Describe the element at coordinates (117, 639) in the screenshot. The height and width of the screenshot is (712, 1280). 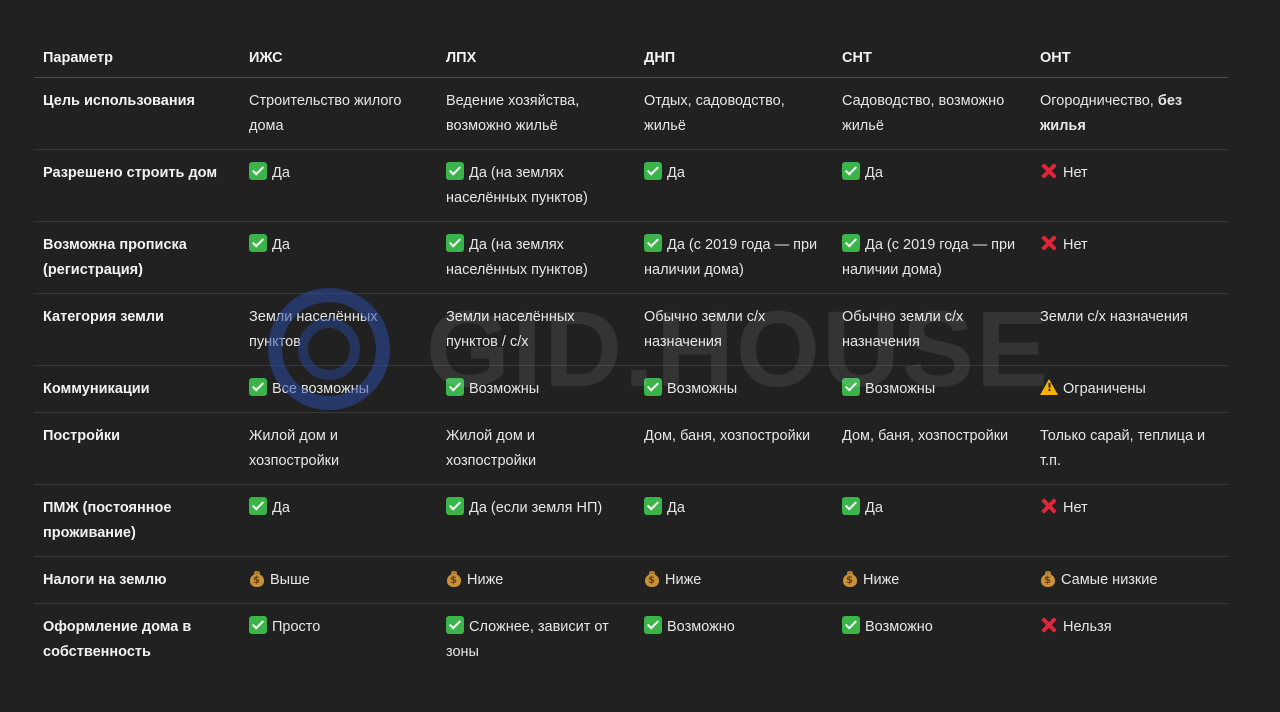
I see `row-parameter-label: Оформление дома в собственность` at that location.